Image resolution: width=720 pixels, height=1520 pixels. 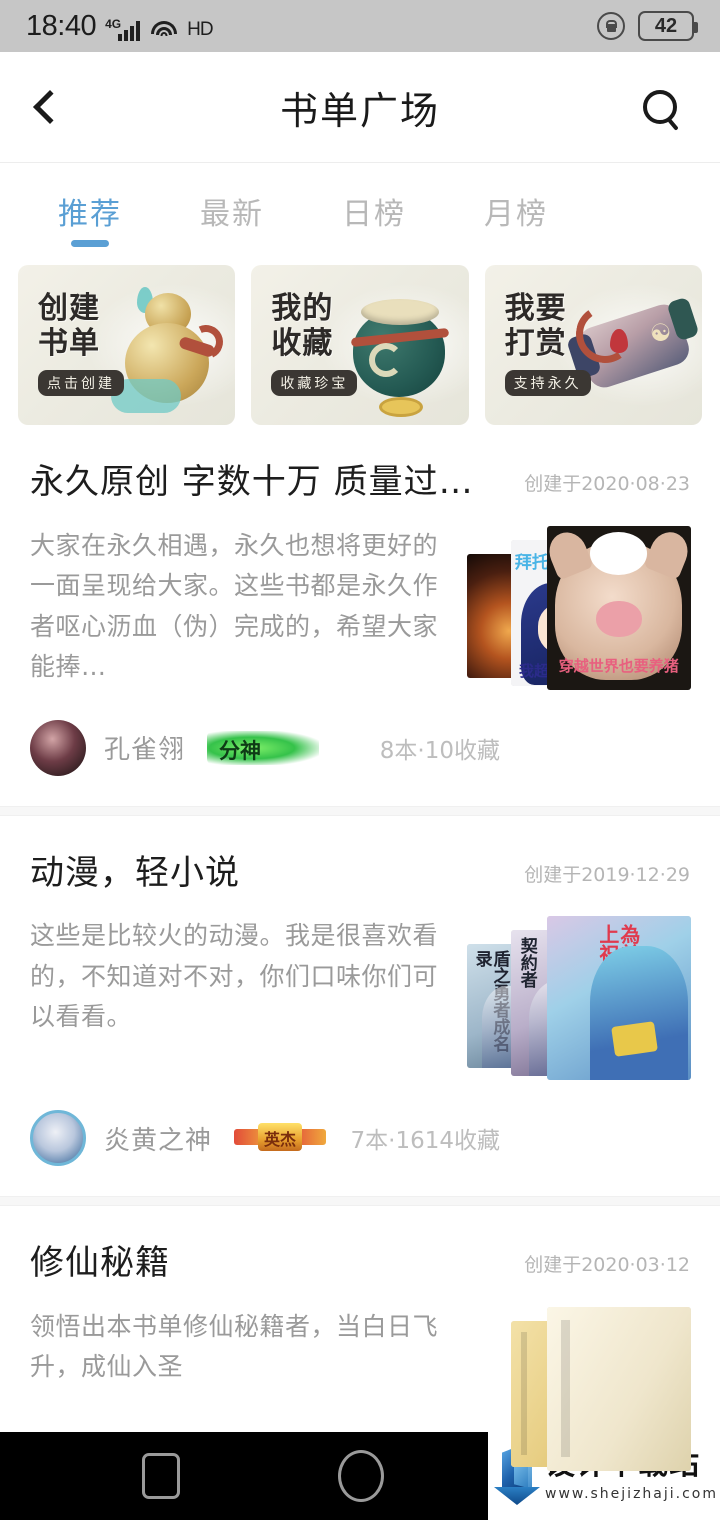 I want to click on promo-card-reward: ☯ 我要 打赏 支持永久, so click(x=593, y=345).